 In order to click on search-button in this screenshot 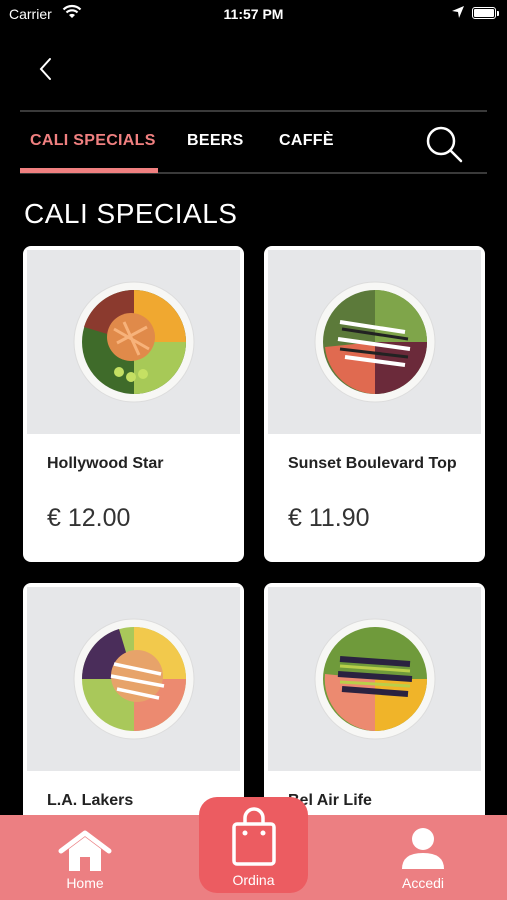, I will do `click(444, 144)`.